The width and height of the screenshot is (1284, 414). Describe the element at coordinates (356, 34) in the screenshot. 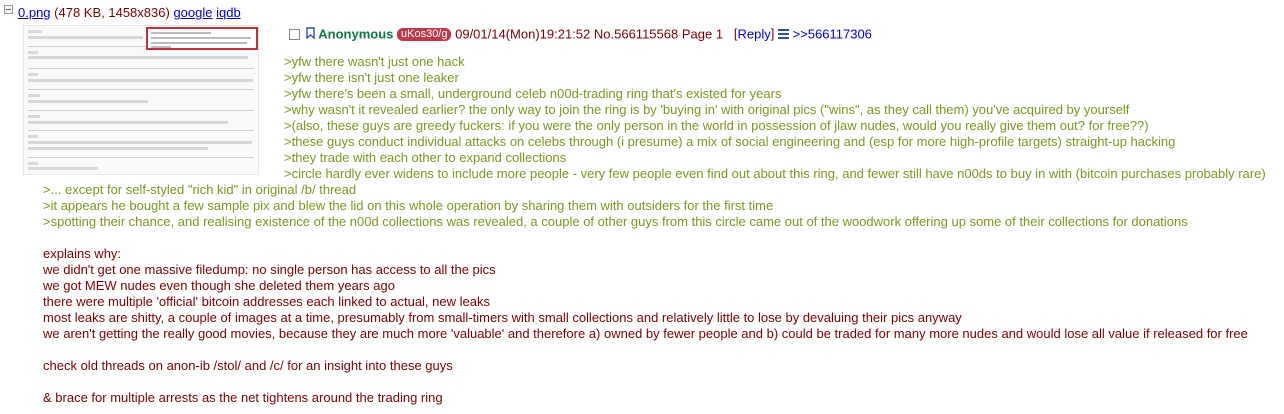

I see `poster-name: Anonymous` at that location.